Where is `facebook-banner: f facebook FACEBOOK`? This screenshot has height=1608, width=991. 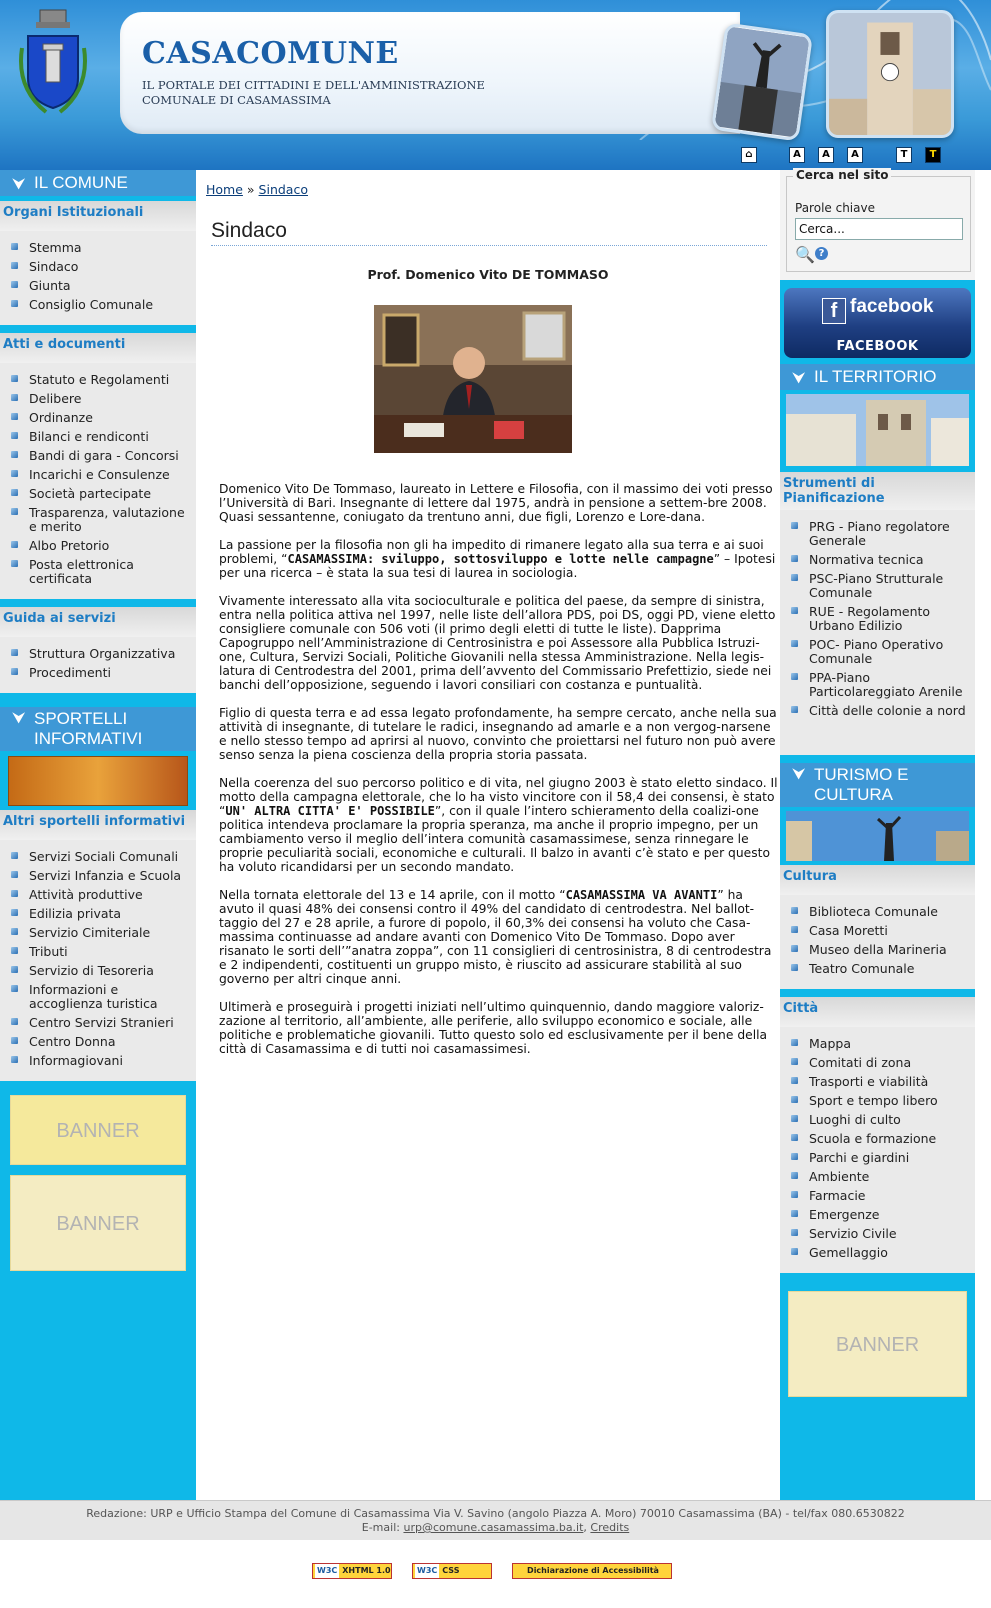 facebook-banner: f facebook FACEBOOK is located at coordinates (877, 323).